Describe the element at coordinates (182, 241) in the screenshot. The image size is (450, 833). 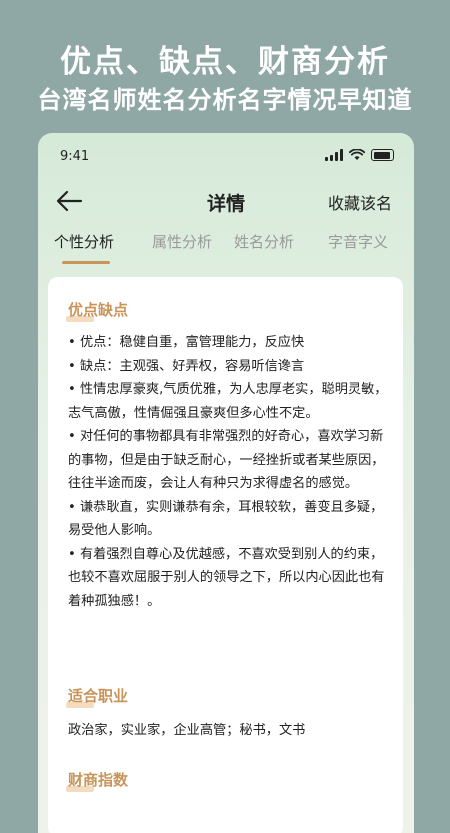
I see `tab-attributes: 属性分析` at that location.